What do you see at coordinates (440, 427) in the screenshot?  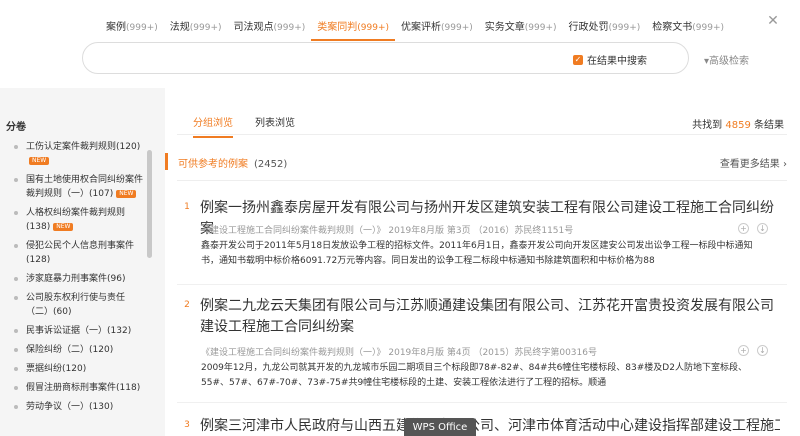 I see `taskbar-tooltip: WPS Office` at bounding box center [440, 427].